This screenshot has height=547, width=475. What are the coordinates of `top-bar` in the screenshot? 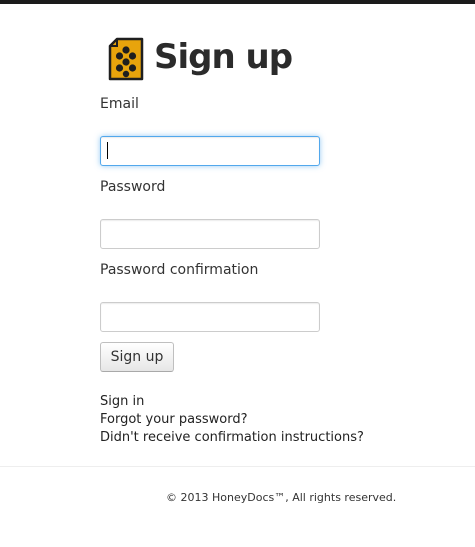 It's located at (237, 2).